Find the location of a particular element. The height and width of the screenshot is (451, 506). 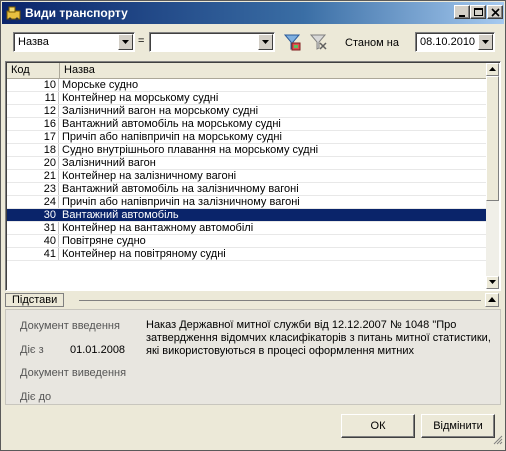

table-row: 40 Повітряне судно is located at coordinates (247, 241).